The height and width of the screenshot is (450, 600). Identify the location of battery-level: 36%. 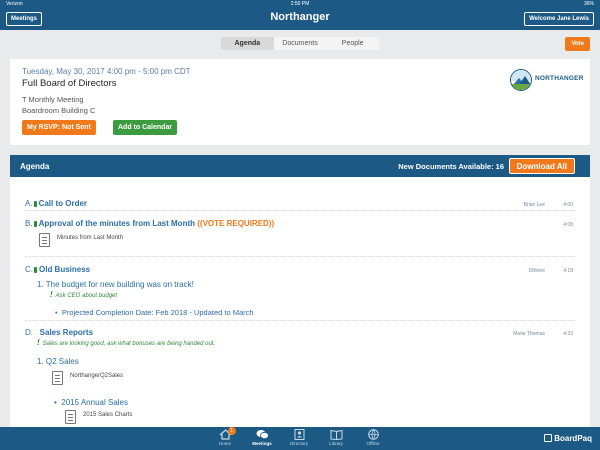
(588, 4).